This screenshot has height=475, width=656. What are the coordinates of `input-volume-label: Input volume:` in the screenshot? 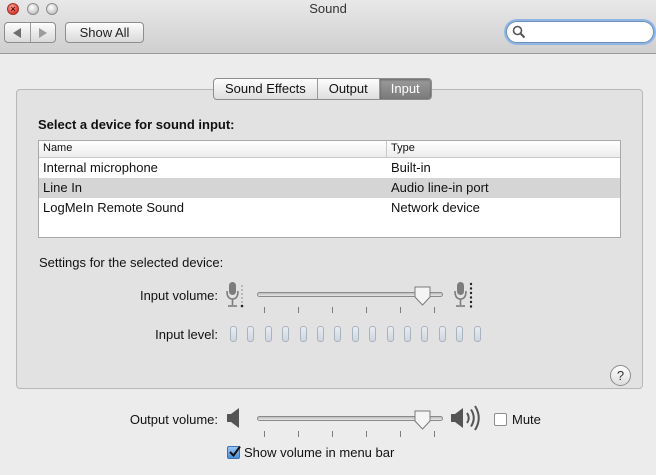 It's located at (178, 295).